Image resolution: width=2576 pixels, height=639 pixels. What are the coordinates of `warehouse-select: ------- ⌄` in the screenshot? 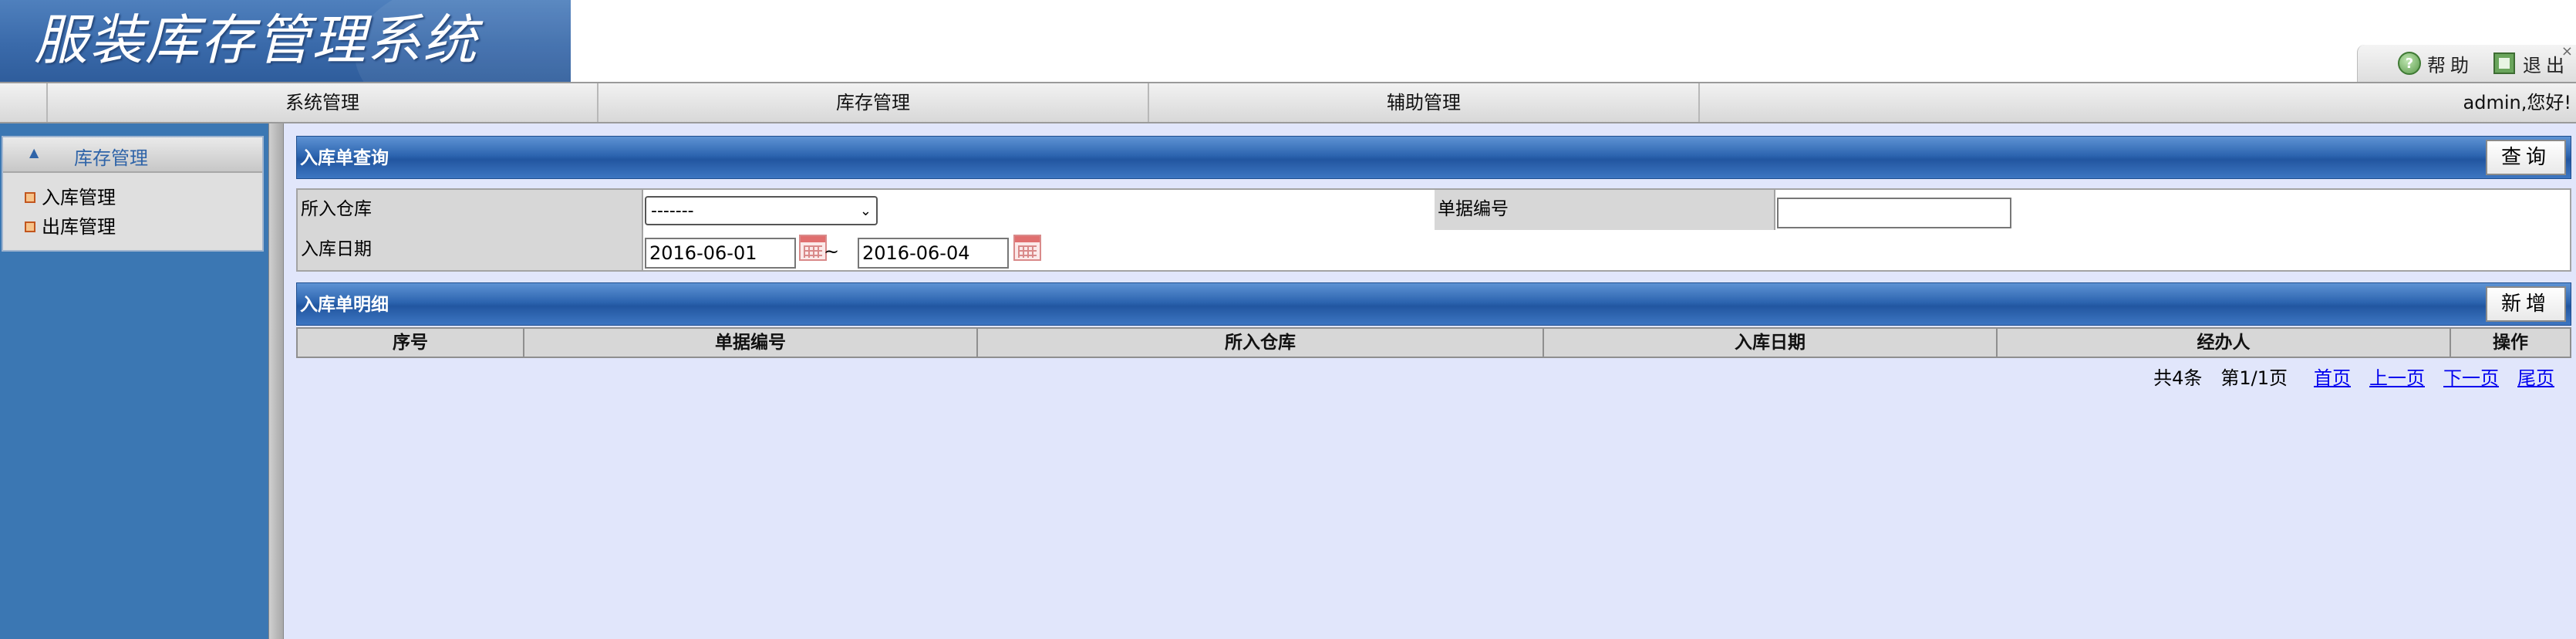 It's located at (761, 211).